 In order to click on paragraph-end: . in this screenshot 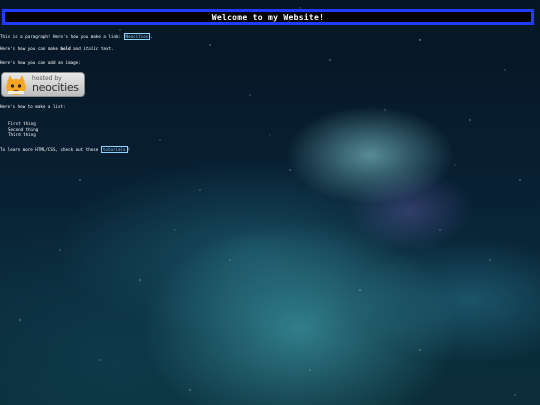, I will do `click(151, 36)`.